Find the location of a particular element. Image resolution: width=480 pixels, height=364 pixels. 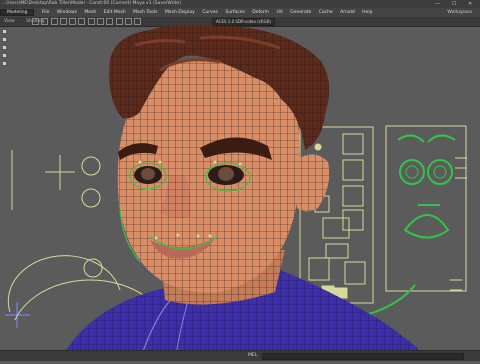

minimize-button: — is located at coordinates (437, 4).